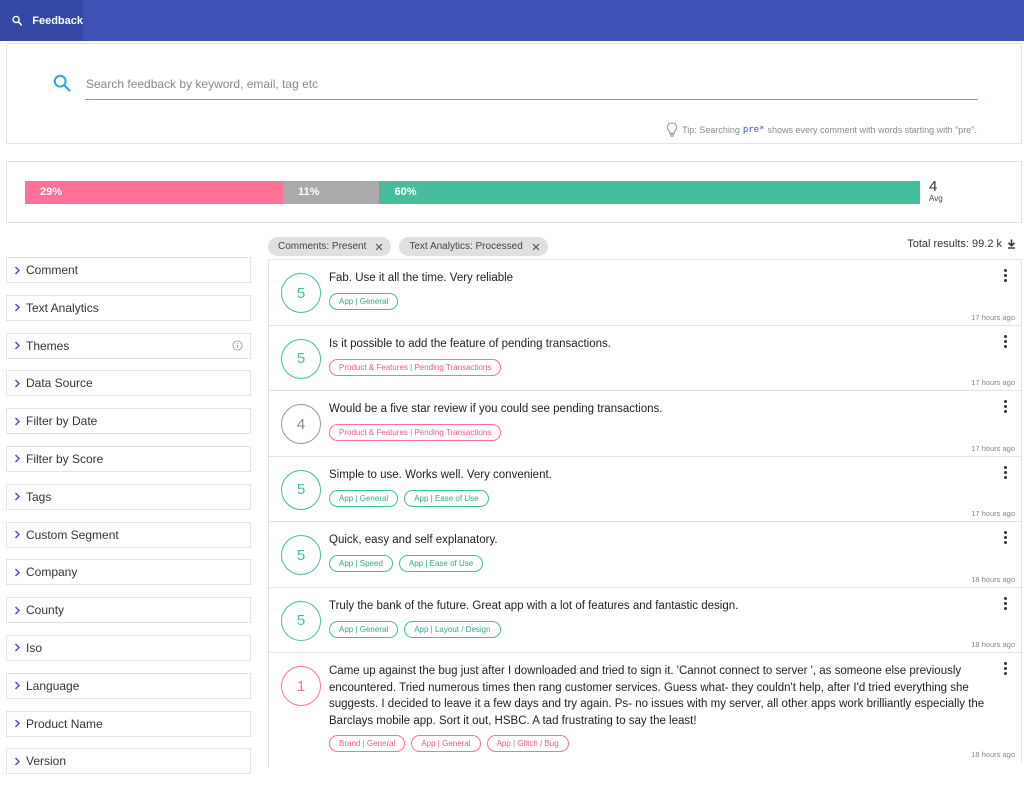  Describe the element at coordinates (301, 686) in the screenshot. I see `score-circle: 1` at that location.